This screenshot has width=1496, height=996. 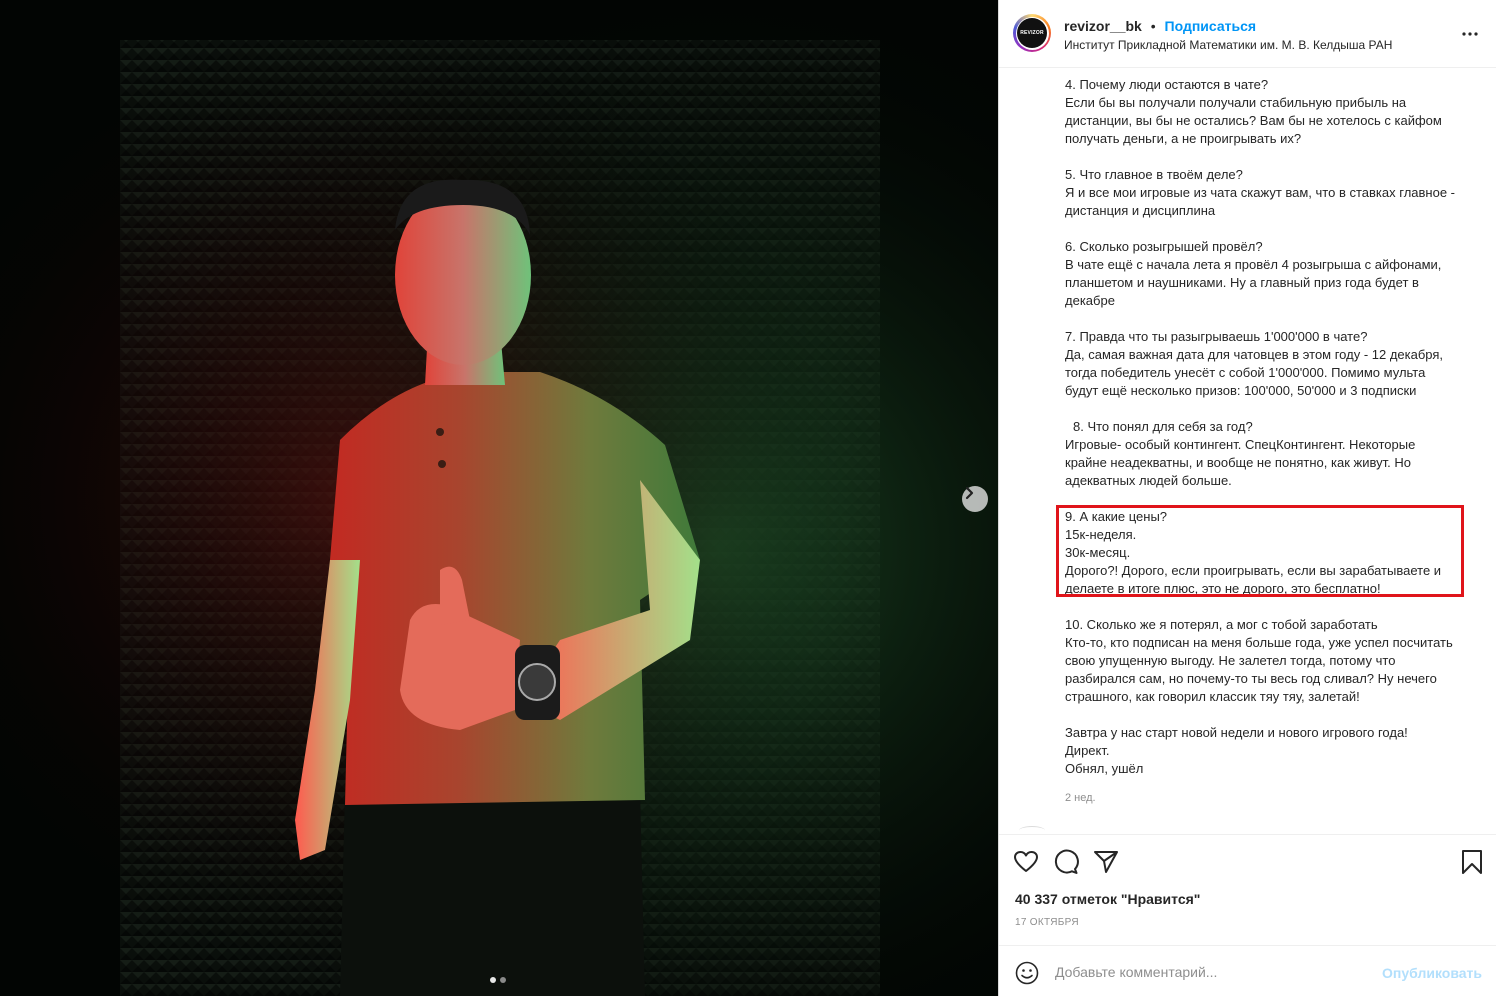 I want to click on username-link: revizor__bk, so click(x=1103, y=26).